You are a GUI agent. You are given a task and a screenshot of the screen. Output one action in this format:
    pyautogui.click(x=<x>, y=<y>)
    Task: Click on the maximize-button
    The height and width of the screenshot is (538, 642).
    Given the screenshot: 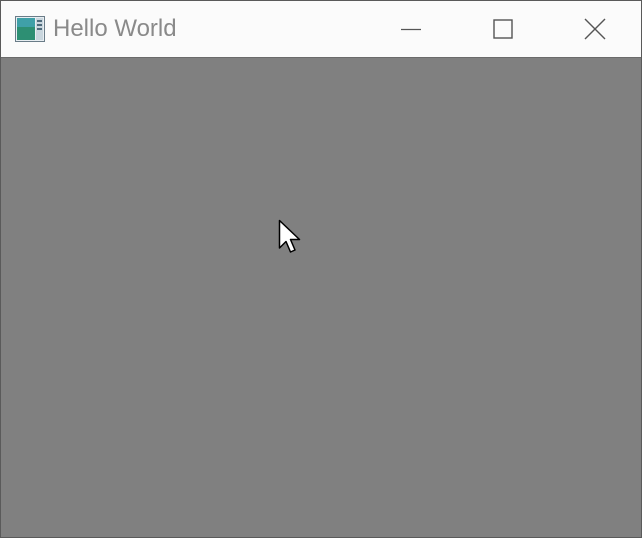 What is the action you would take?
    pyautogui.click(x=503, y=29)
    